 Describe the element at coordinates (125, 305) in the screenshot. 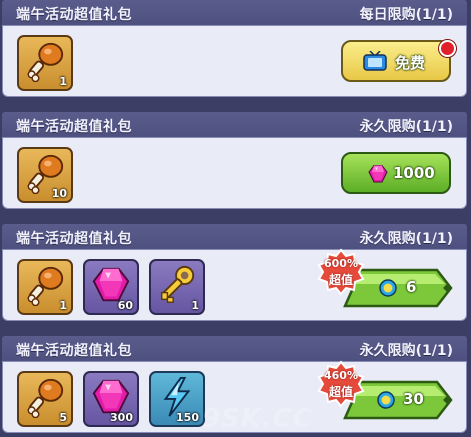

I see `item-quantity: 60` at that location.